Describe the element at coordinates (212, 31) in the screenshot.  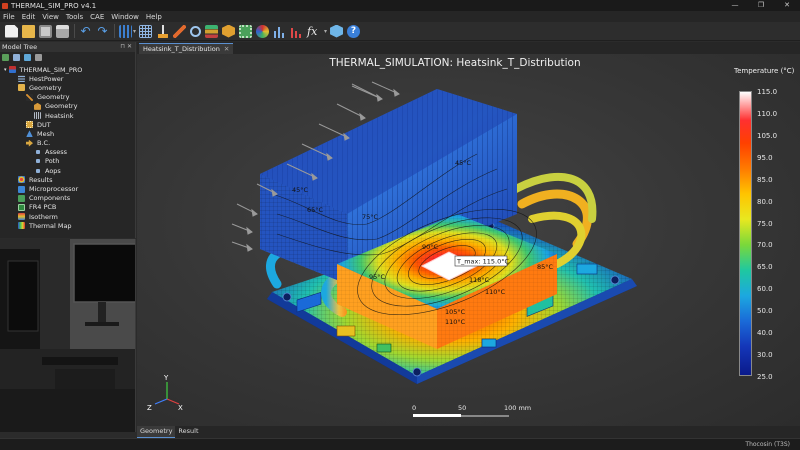
I see `layers-icon` at that location.